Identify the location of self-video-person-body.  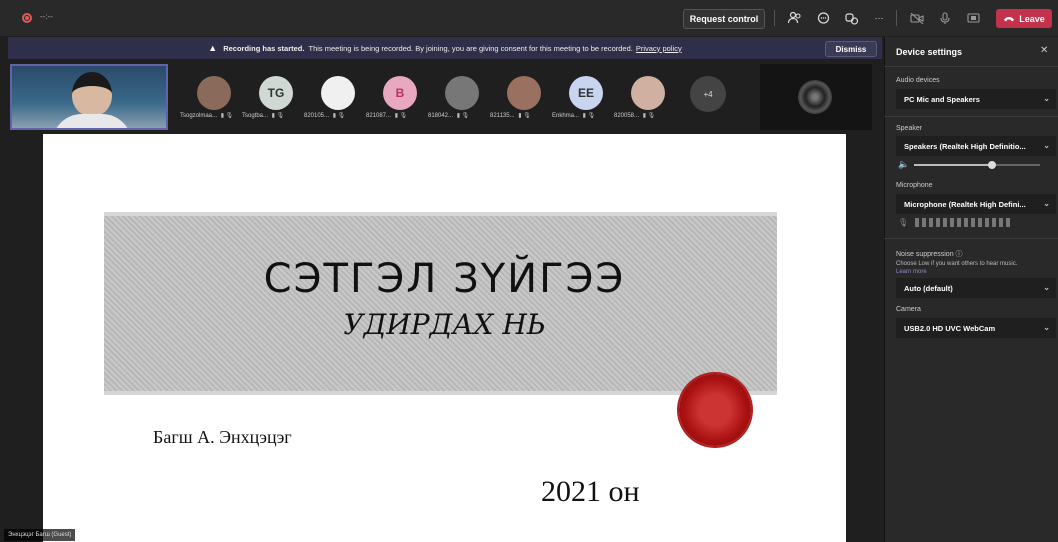
(92, 121).